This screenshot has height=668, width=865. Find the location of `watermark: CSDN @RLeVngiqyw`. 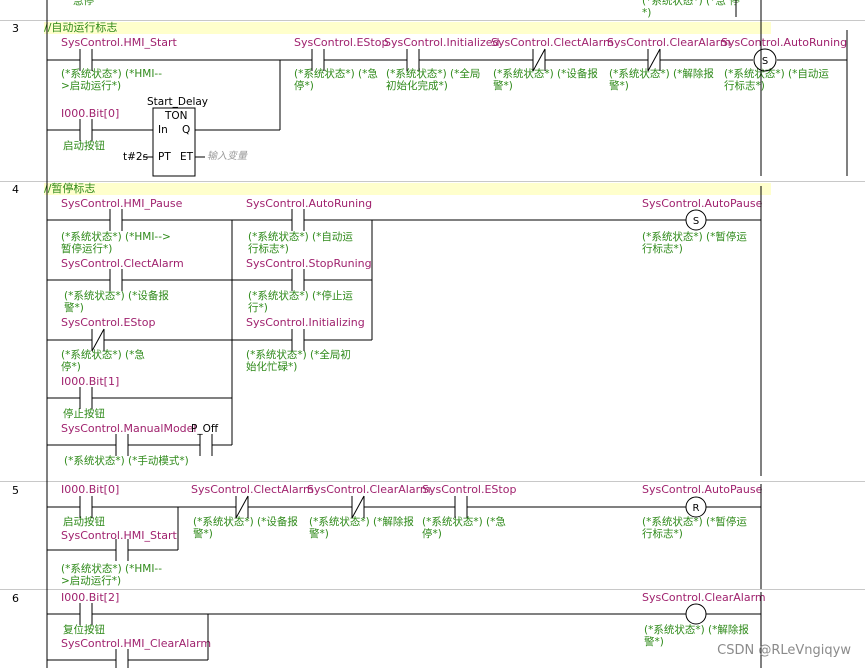

watermark: CSDN @RLeVngiqyw is located at coordinates (784, 650).